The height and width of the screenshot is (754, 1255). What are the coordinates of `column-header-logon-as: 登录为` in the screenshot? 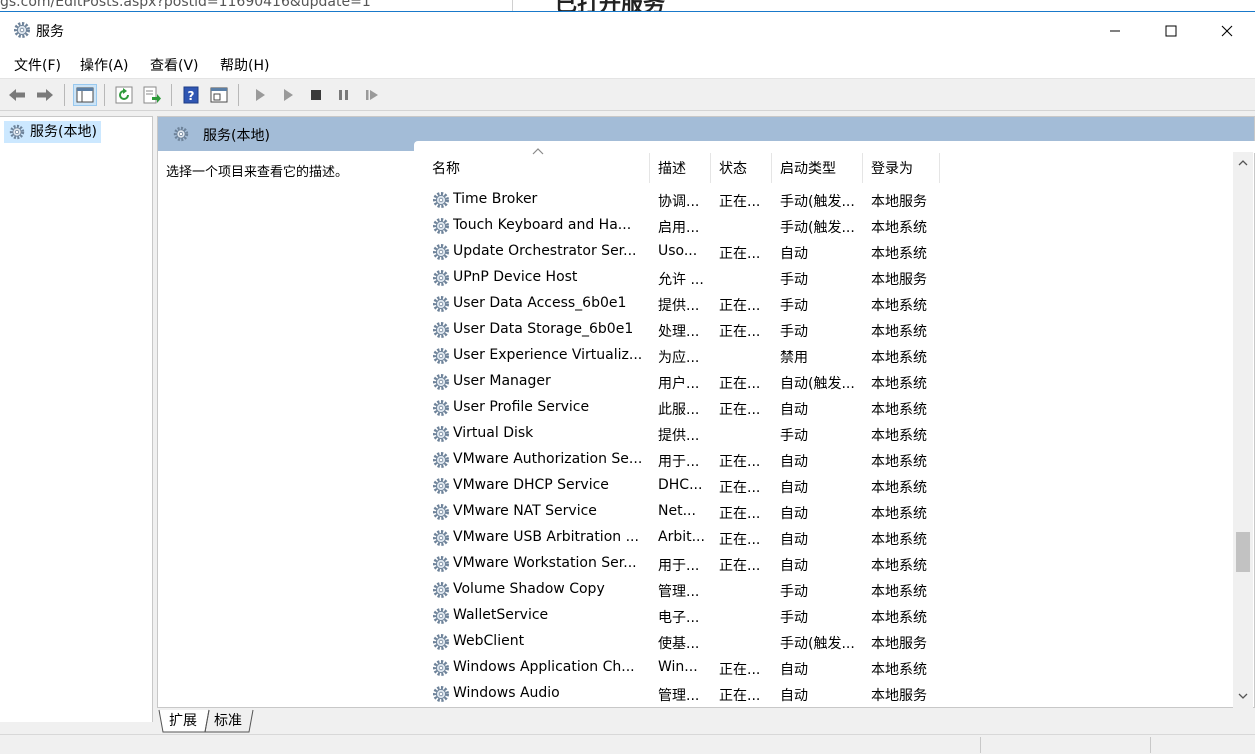 It's located at (892, 168).